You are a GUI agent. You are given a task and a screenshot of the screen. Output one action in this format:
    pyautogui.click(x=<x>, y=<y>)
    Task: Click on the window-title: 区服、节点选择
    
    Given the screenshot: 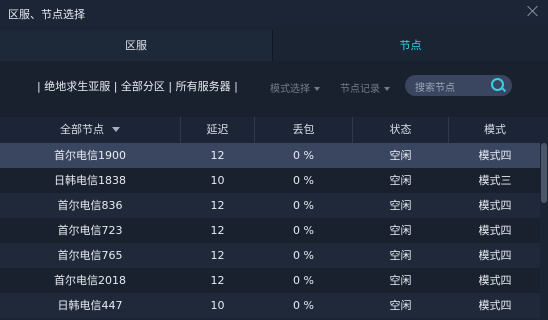 What is the action you would take?
    pyautogui.click(x=46, y=14)
    